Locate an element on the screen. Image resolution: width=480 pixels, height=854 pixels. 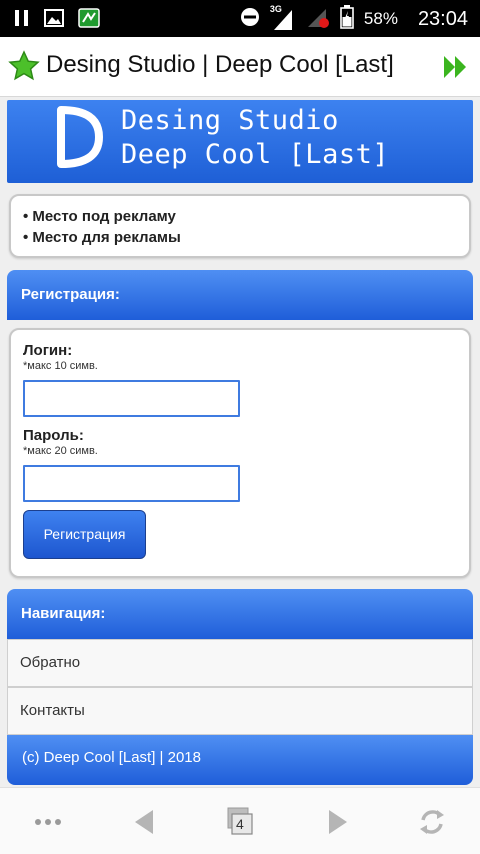
ad-item: • Место для рекламы is located at coordinates (240, 237).